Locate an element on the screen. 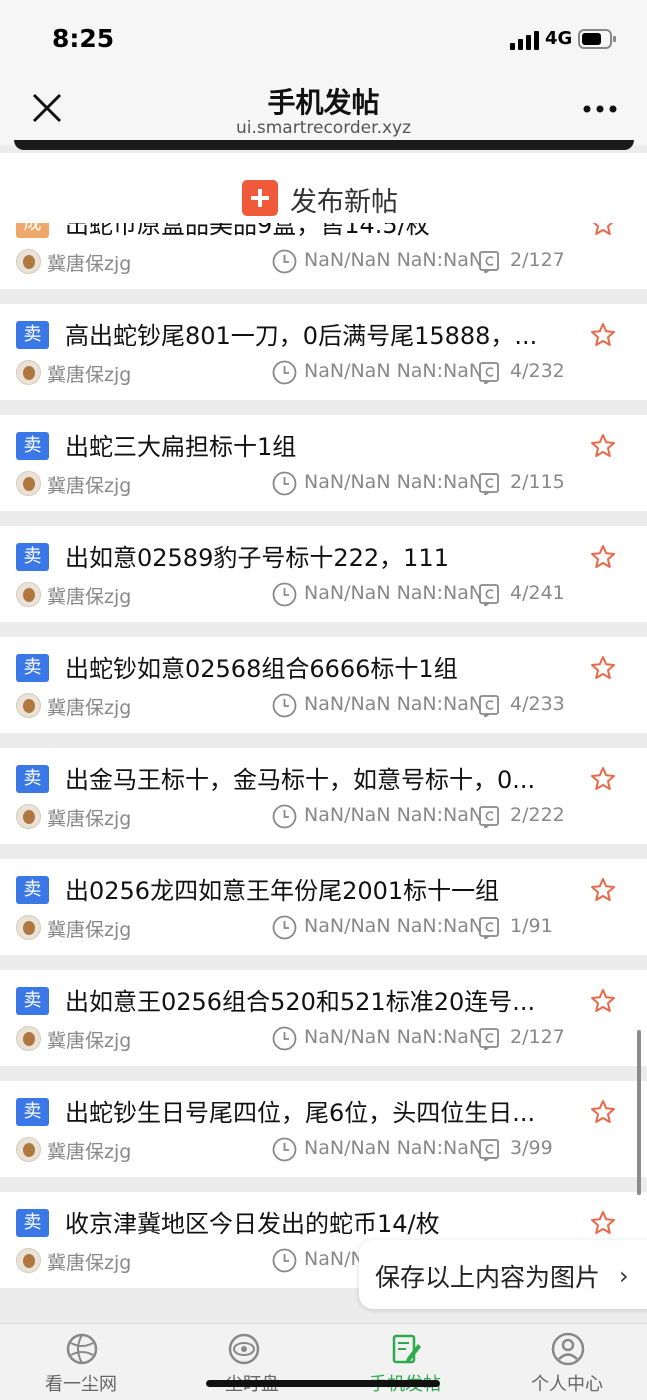  network-label: 4G is located at coordinates (559, 38).